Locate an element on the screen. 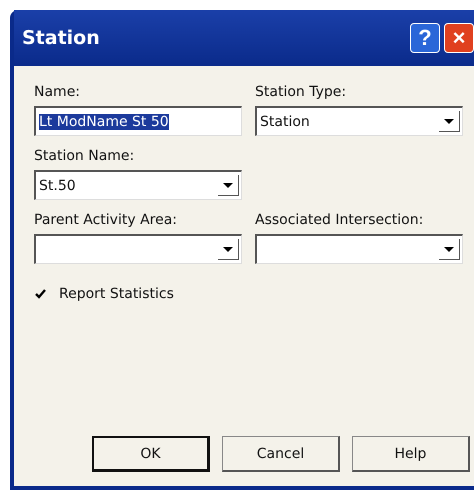 The image size is (474, 495). field-label: Name: is located at coordinates (58, 92).